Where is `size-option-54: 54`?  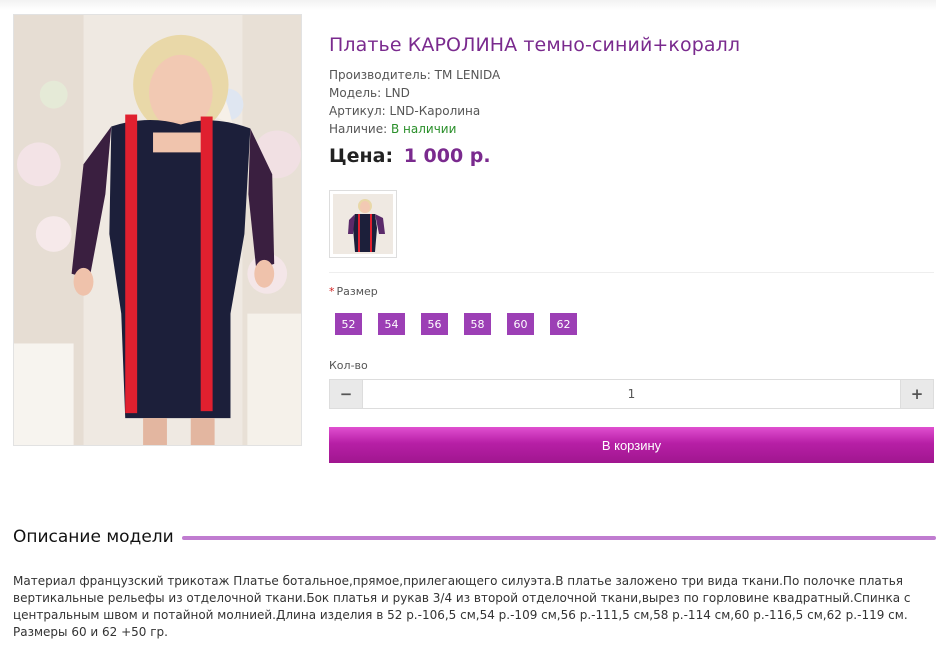 size-option-54: 54 is located at coordinates (391, 324).